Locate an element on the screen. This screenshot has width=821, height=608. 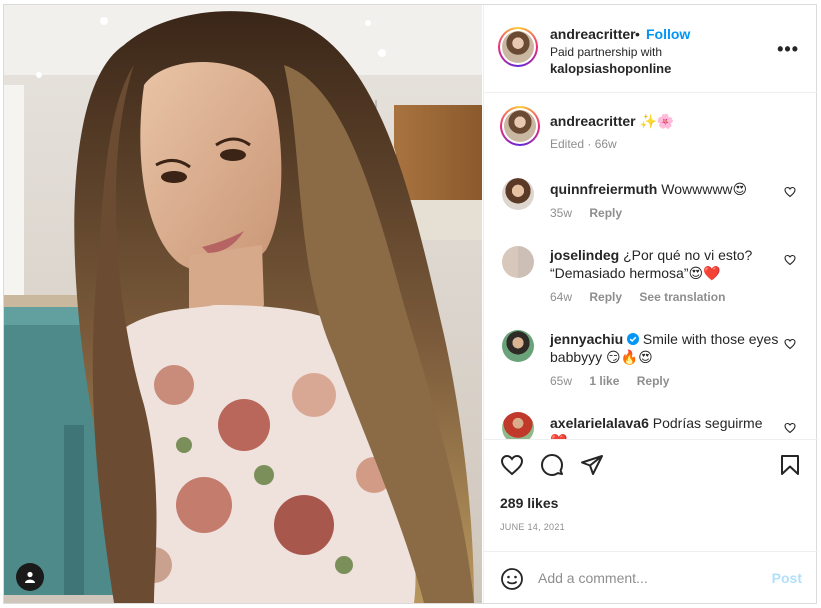
bookmark-icon is located at coordinates (790, 465).